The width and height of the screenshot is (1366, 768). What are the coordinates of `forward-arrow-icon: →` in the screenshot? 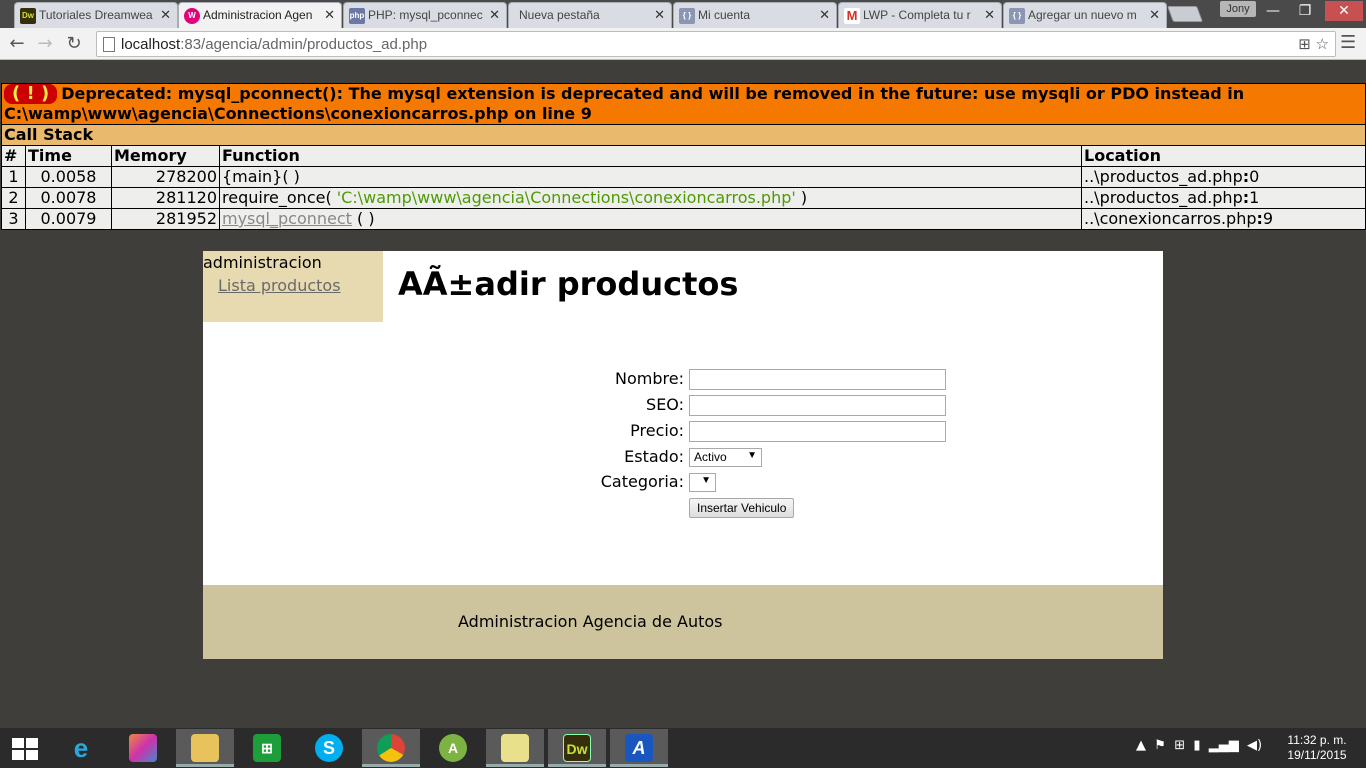 It's located at (45, 44).